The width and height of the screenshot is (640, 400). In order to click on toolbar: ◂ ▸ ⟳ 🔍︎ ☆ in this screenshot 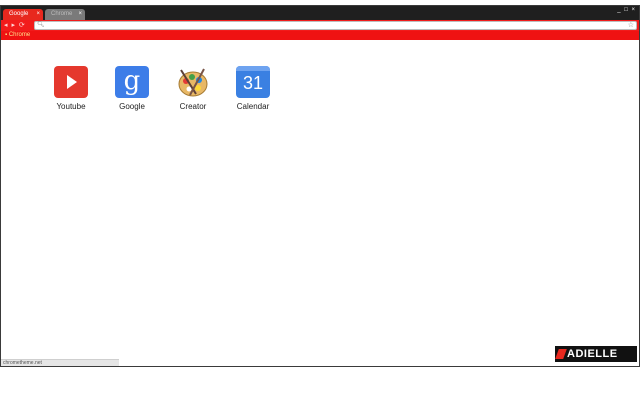, I will do `click(320, 25)`.